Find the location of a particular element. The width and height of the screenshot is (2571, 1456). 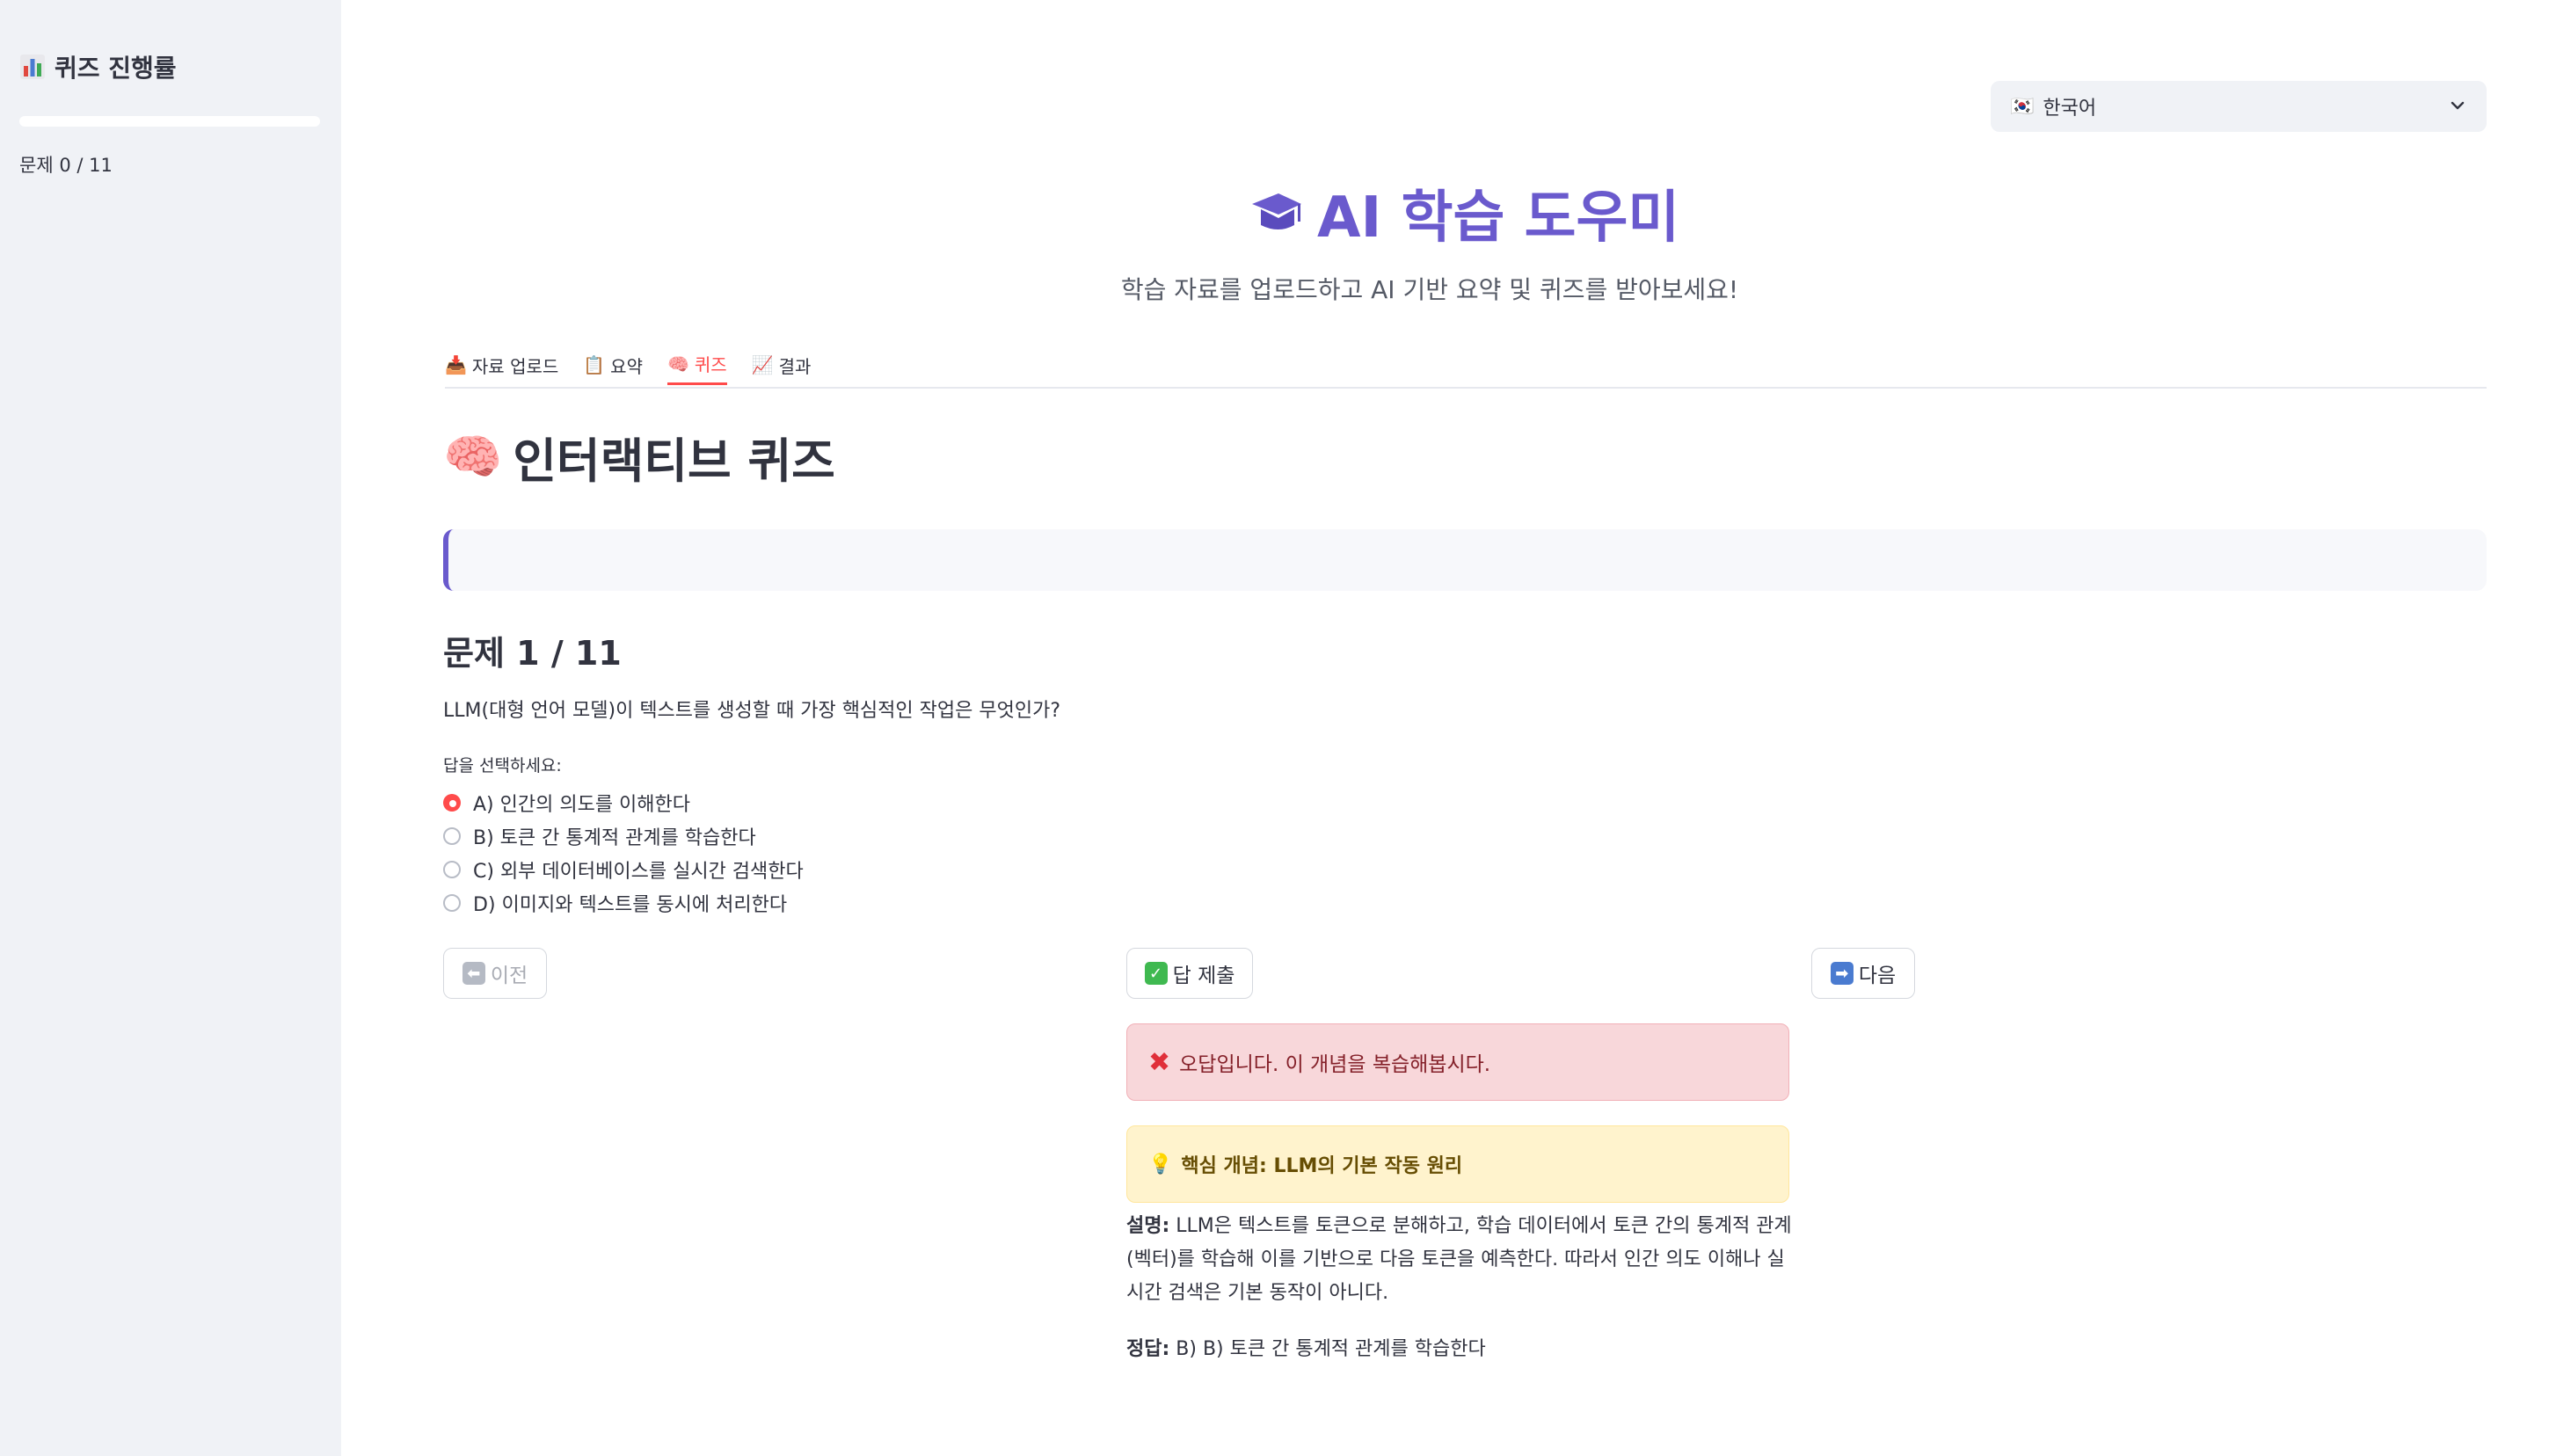

prev-button-label: 이전 is located at coordinates (509, 976).